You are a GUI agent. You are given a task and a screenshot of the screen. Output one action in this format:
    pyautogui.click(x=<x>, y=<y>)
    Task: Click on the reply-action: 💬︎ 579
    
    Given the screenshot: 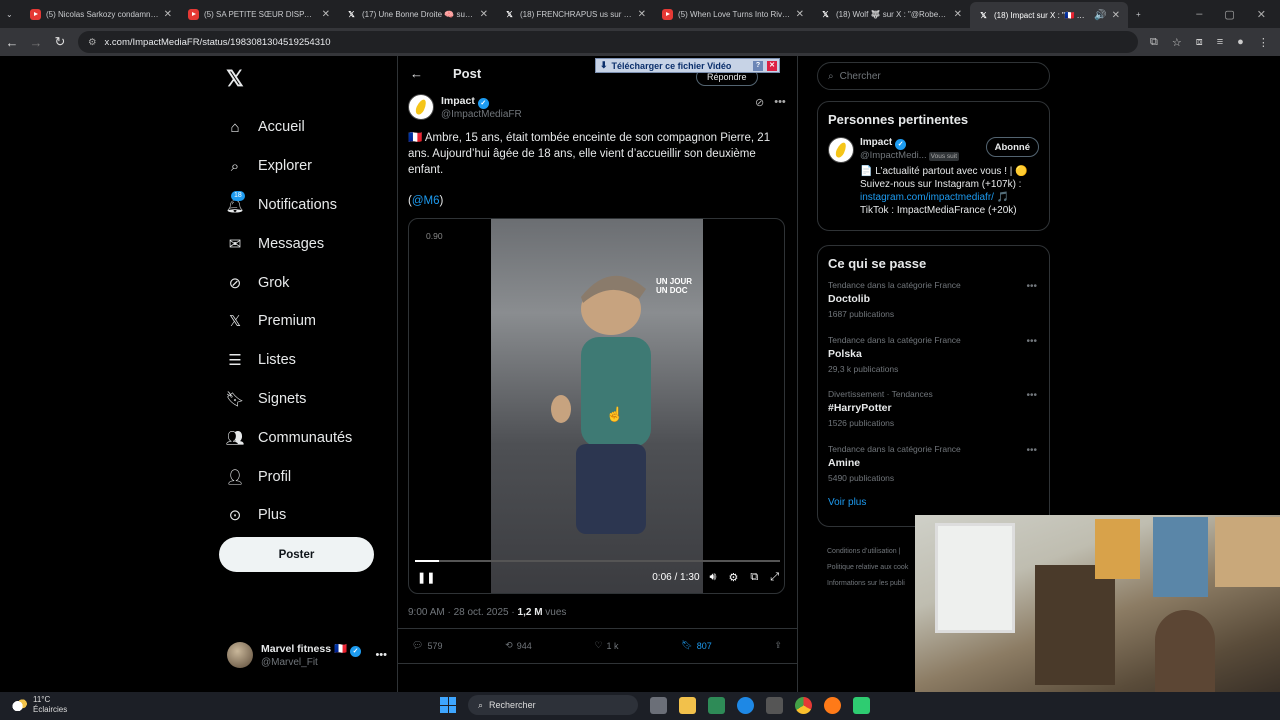 What is the action you would take?
    pyautogui.click(x=427, y=645)
    